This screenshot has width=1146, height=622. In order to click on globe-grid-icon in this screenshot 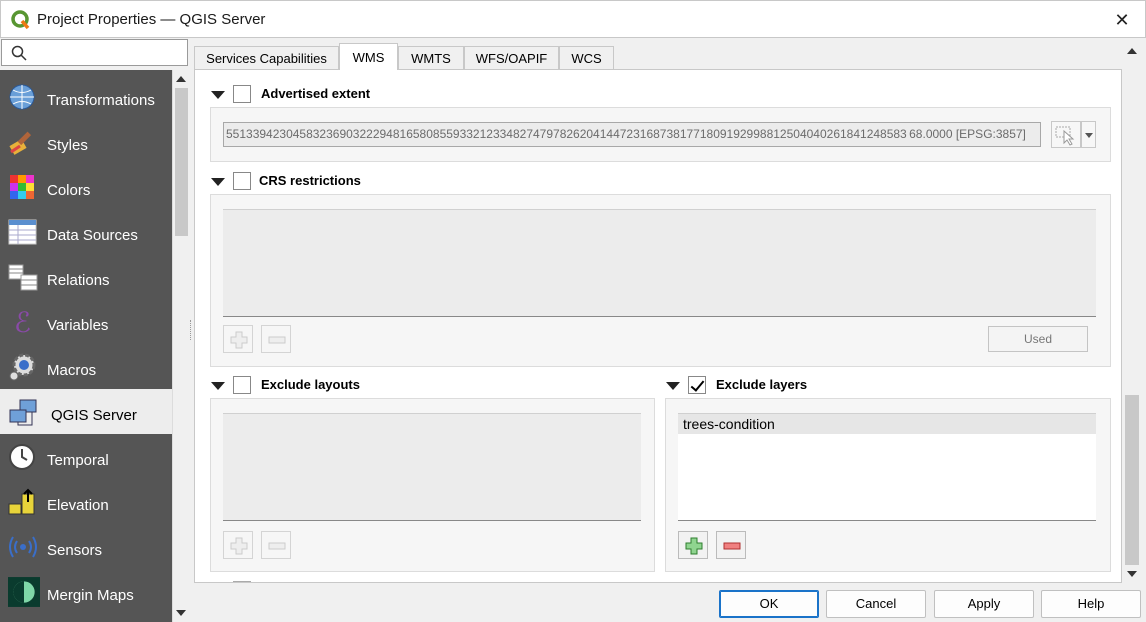, I will do `click(22, 97)`.